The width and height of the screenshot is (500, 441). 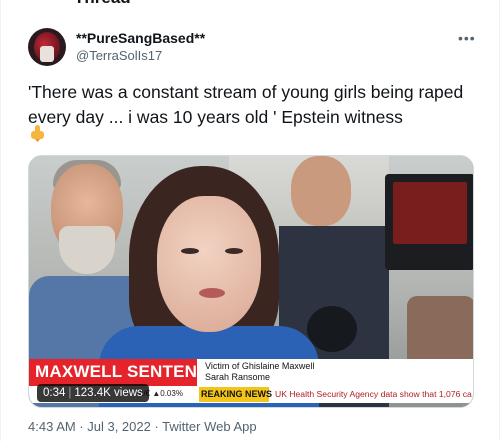 I want to click on avatar-detail, so click(x=47, y=54).